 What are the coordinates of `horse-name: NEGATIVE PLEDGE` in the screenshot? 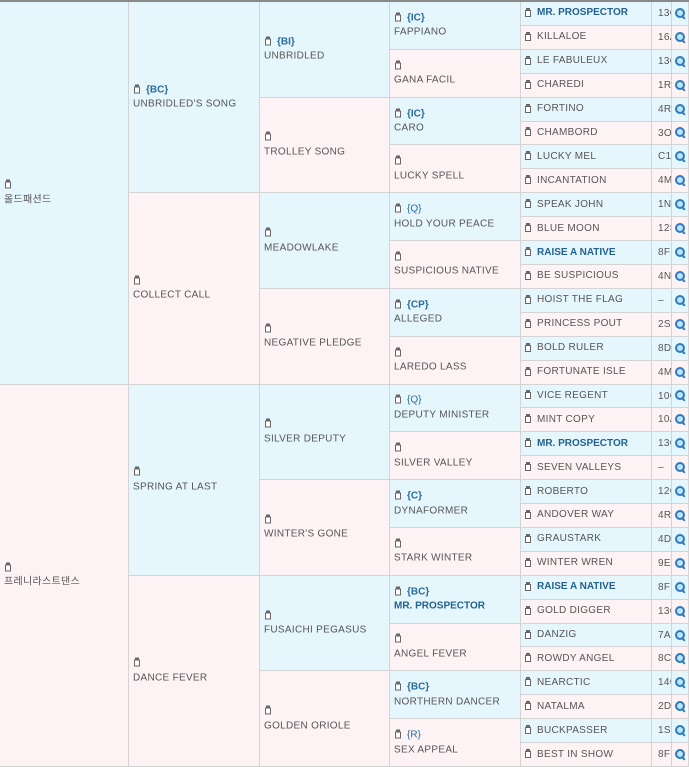 It's located at (325, 344).